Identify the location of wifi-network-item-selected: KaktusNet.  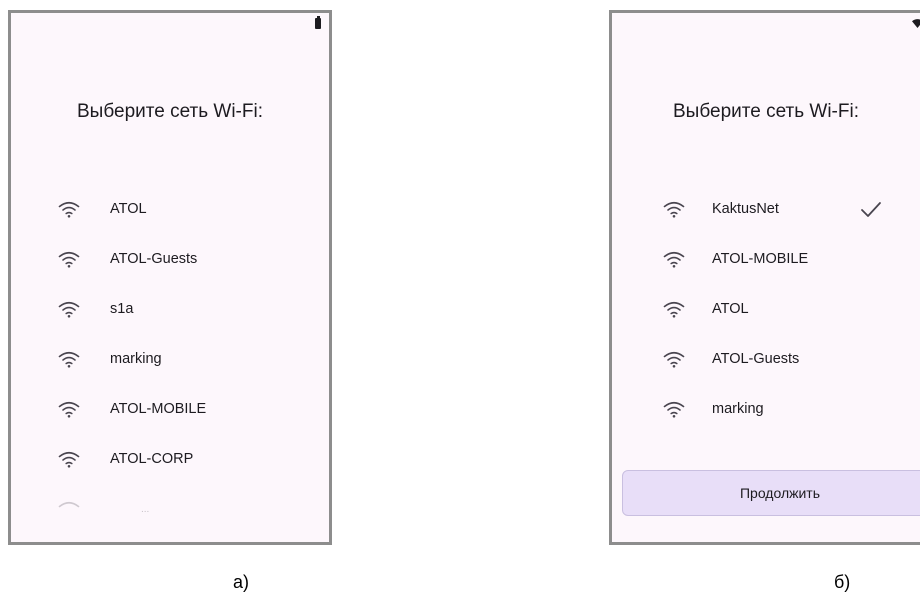
(766, 209).